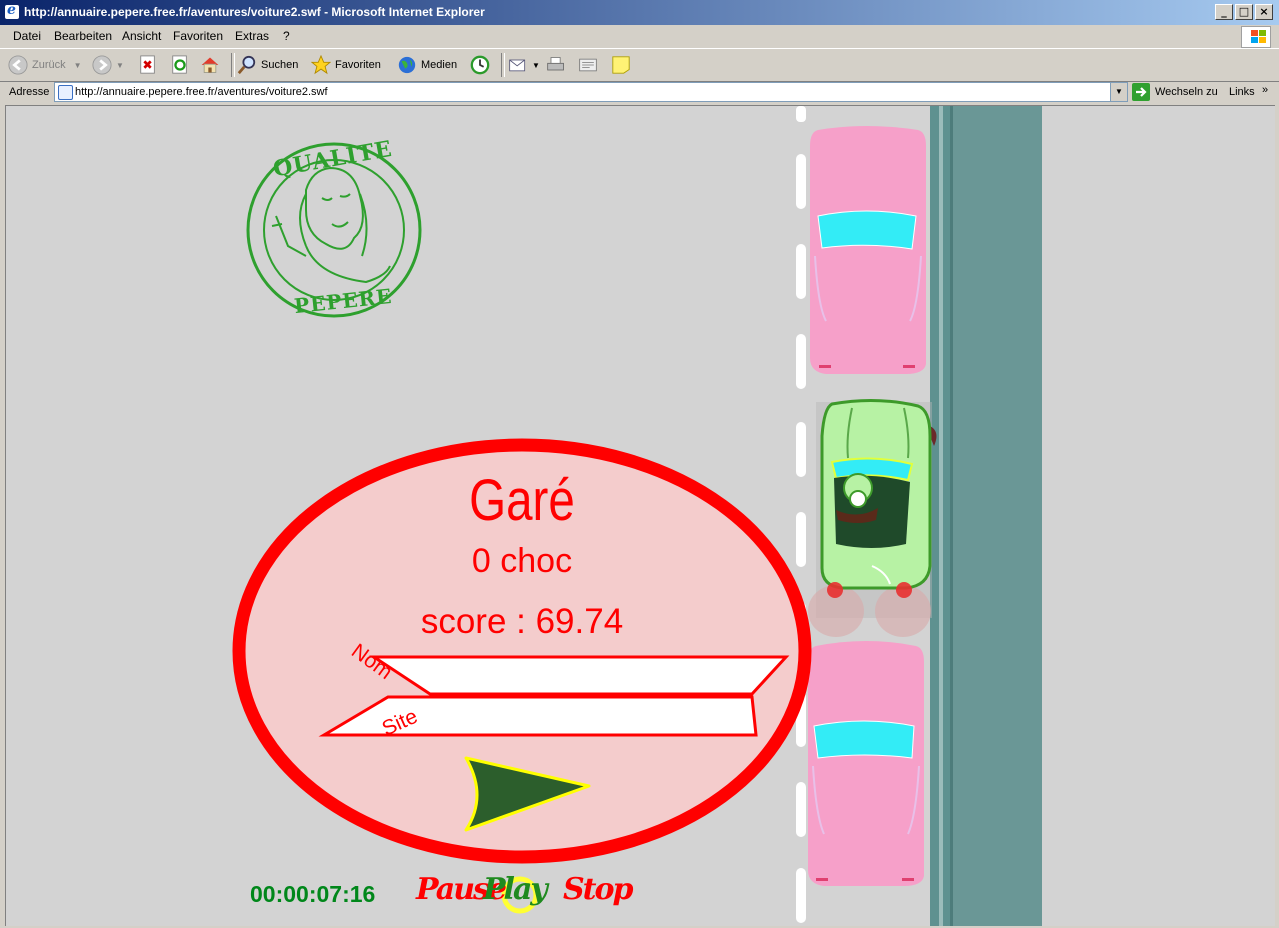 The image size is (1279, 928). I want to click on menu-datei: Datei, so click(27, 36).